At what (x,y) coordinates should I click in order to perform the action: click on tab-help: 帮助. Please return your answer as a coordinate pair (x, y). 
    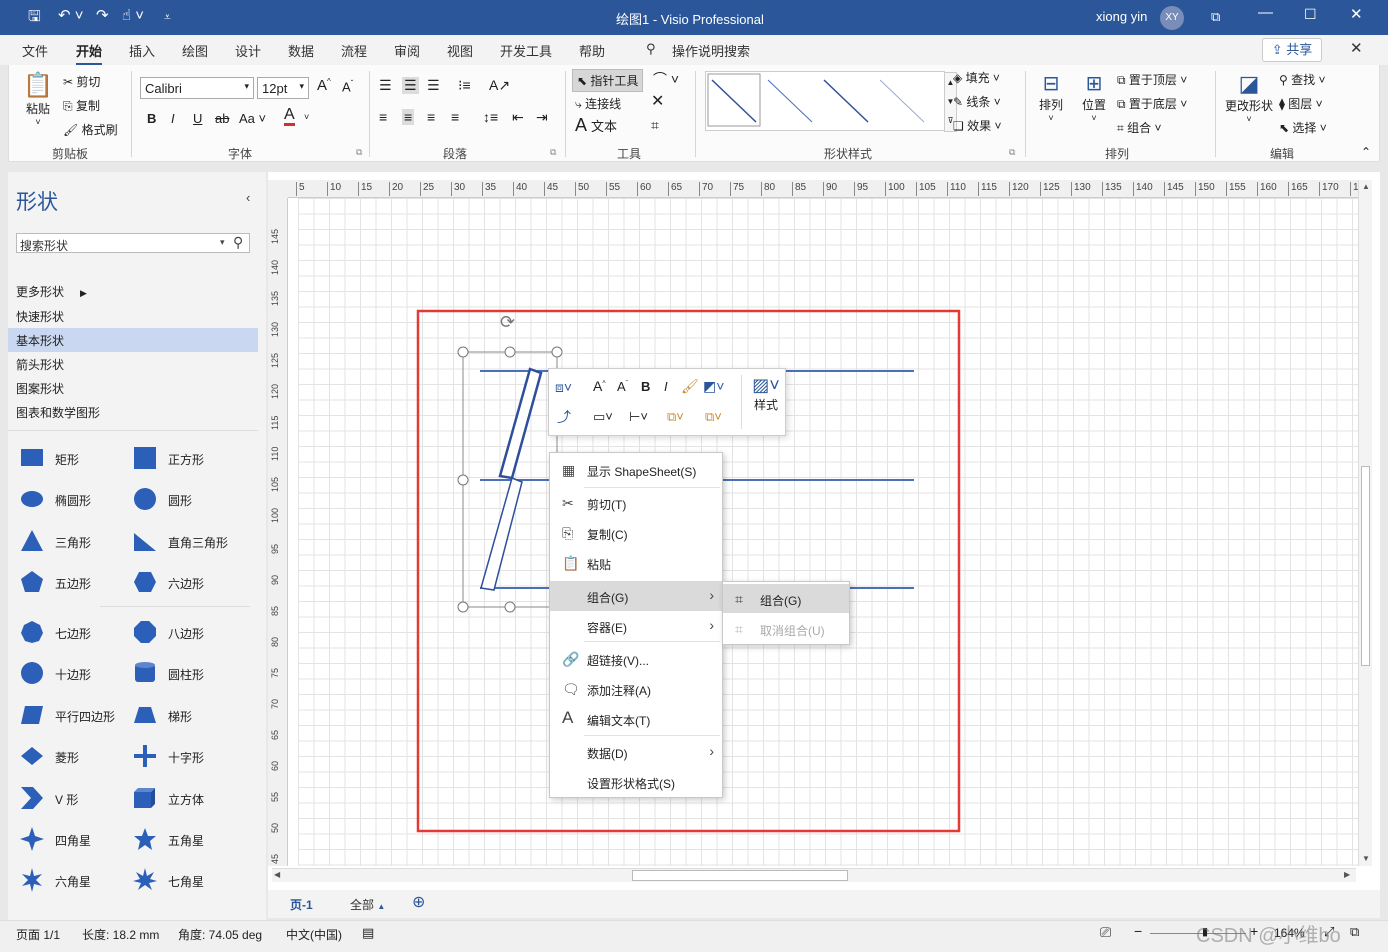
    Looking at the image, I should click on (592, 50).